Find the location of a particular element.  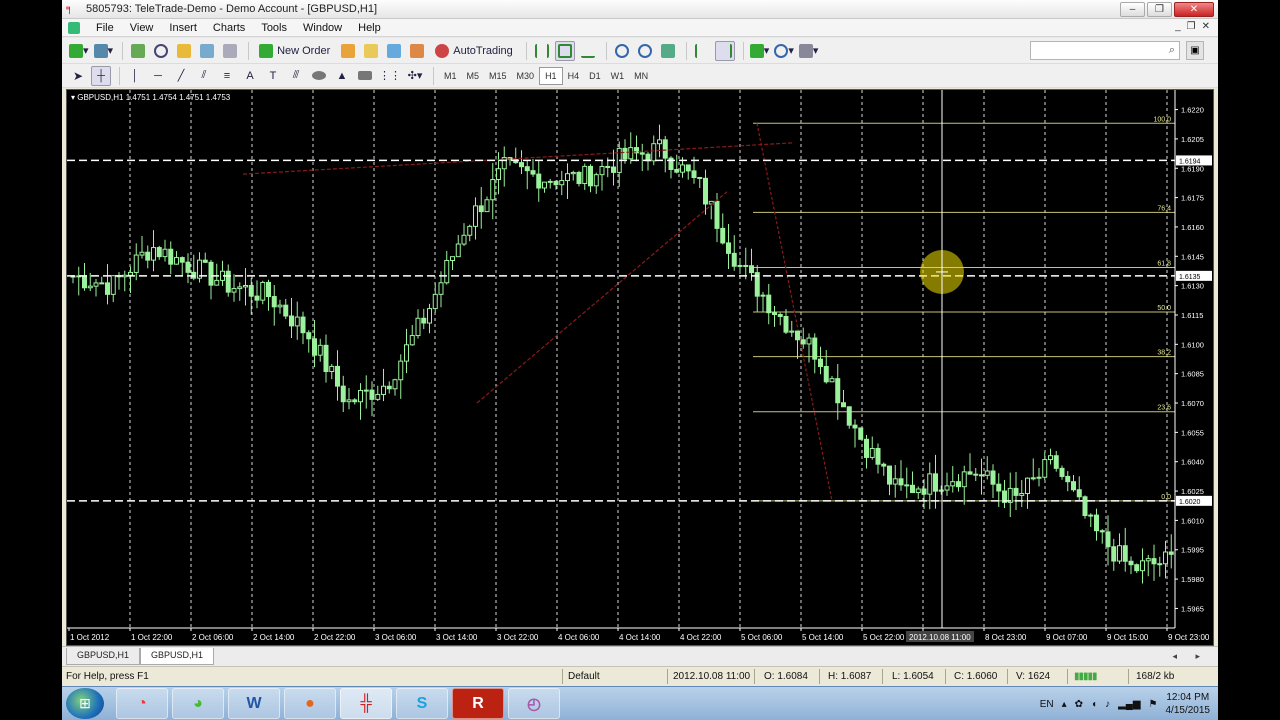

tray-flag-icon: ⚑ is located at coordinates (1153, 704).